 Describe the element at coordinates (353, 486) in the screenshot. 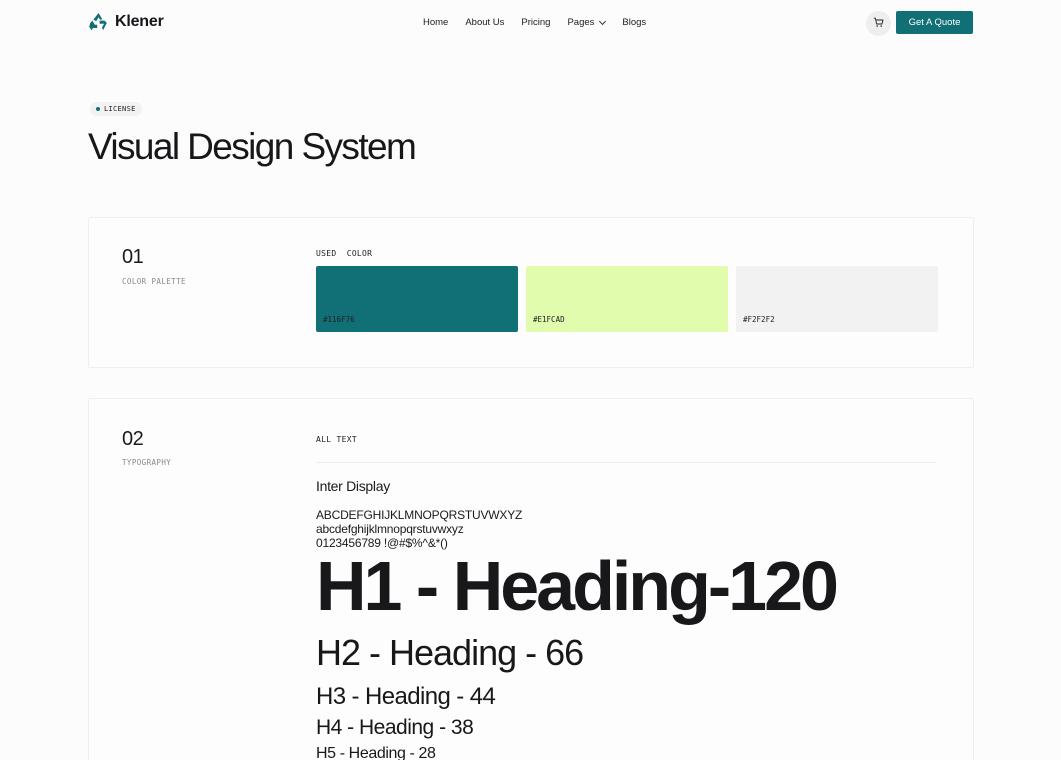

I see `font-name: Inter Display` at that location.